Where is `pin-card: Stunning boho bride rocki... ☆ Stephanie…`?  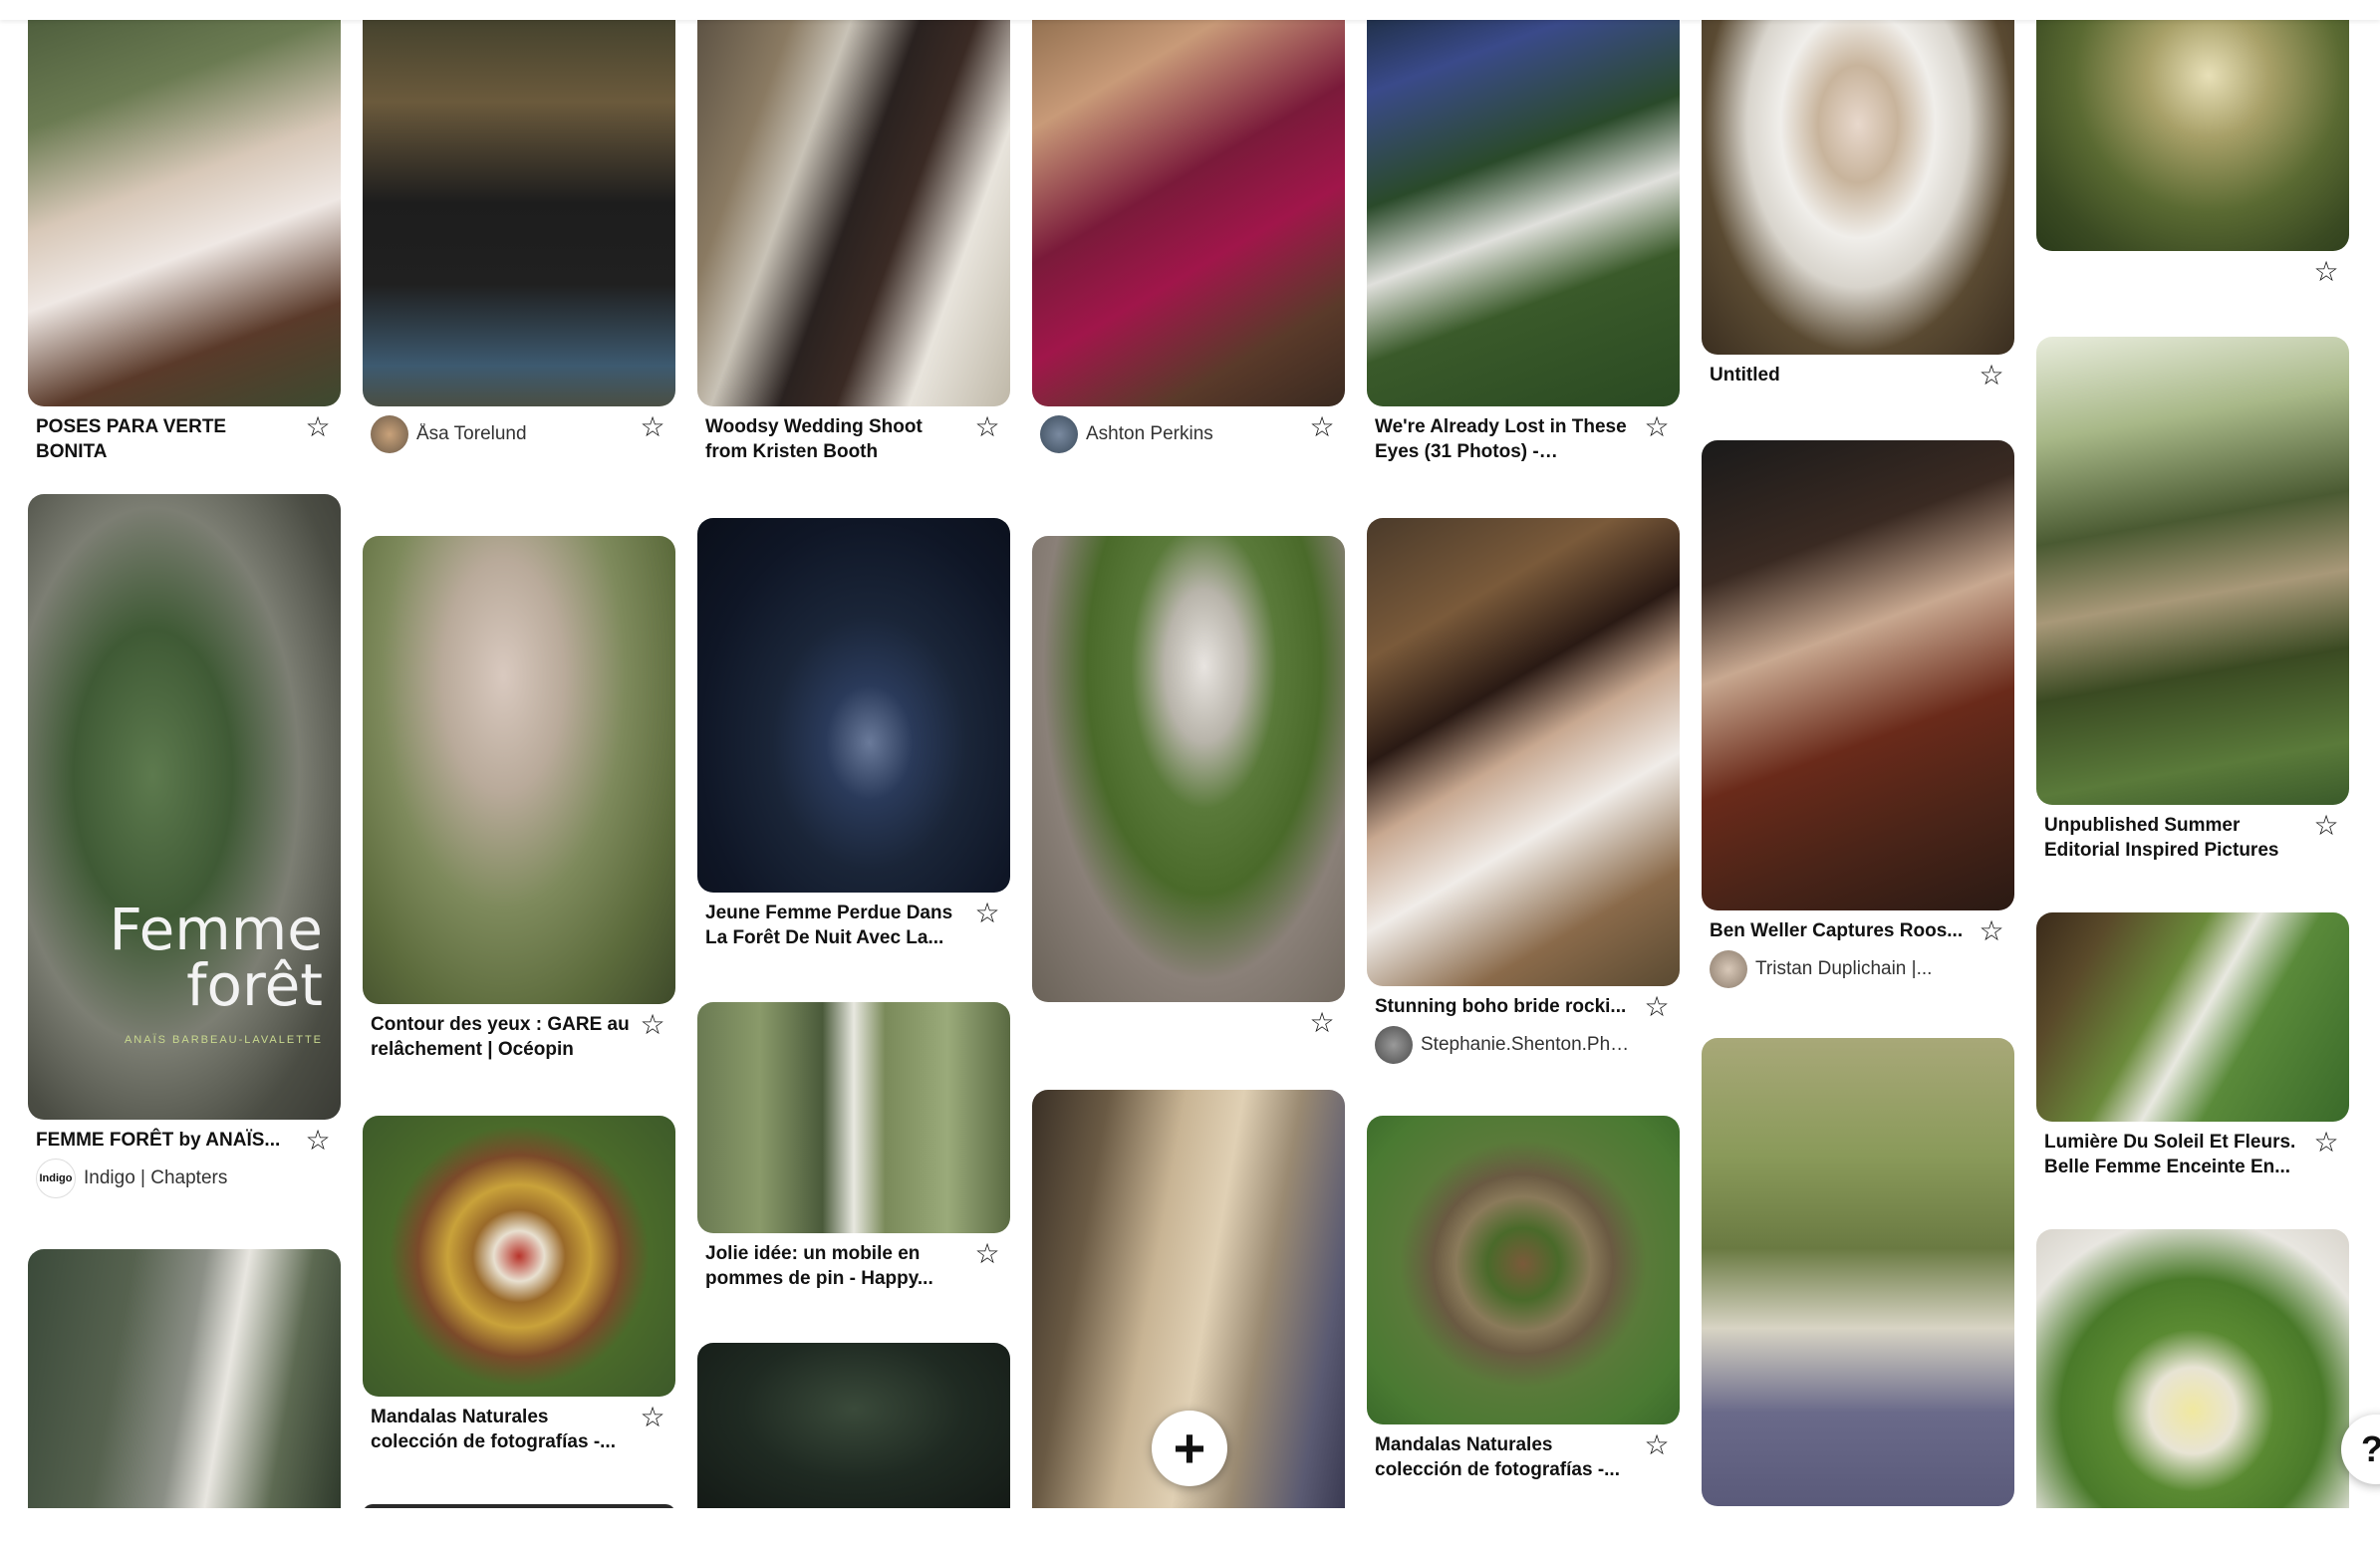
pin-card: Stunning boho bride rocki... ☆ Stephanie… is located at coordinates (1523, 792).